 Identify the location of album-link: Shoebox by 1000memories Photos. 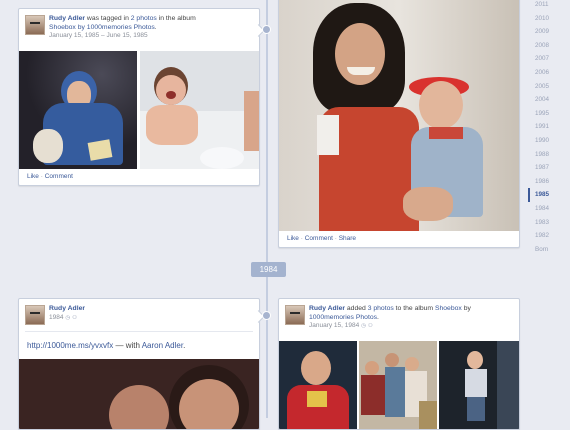
(102, 27).